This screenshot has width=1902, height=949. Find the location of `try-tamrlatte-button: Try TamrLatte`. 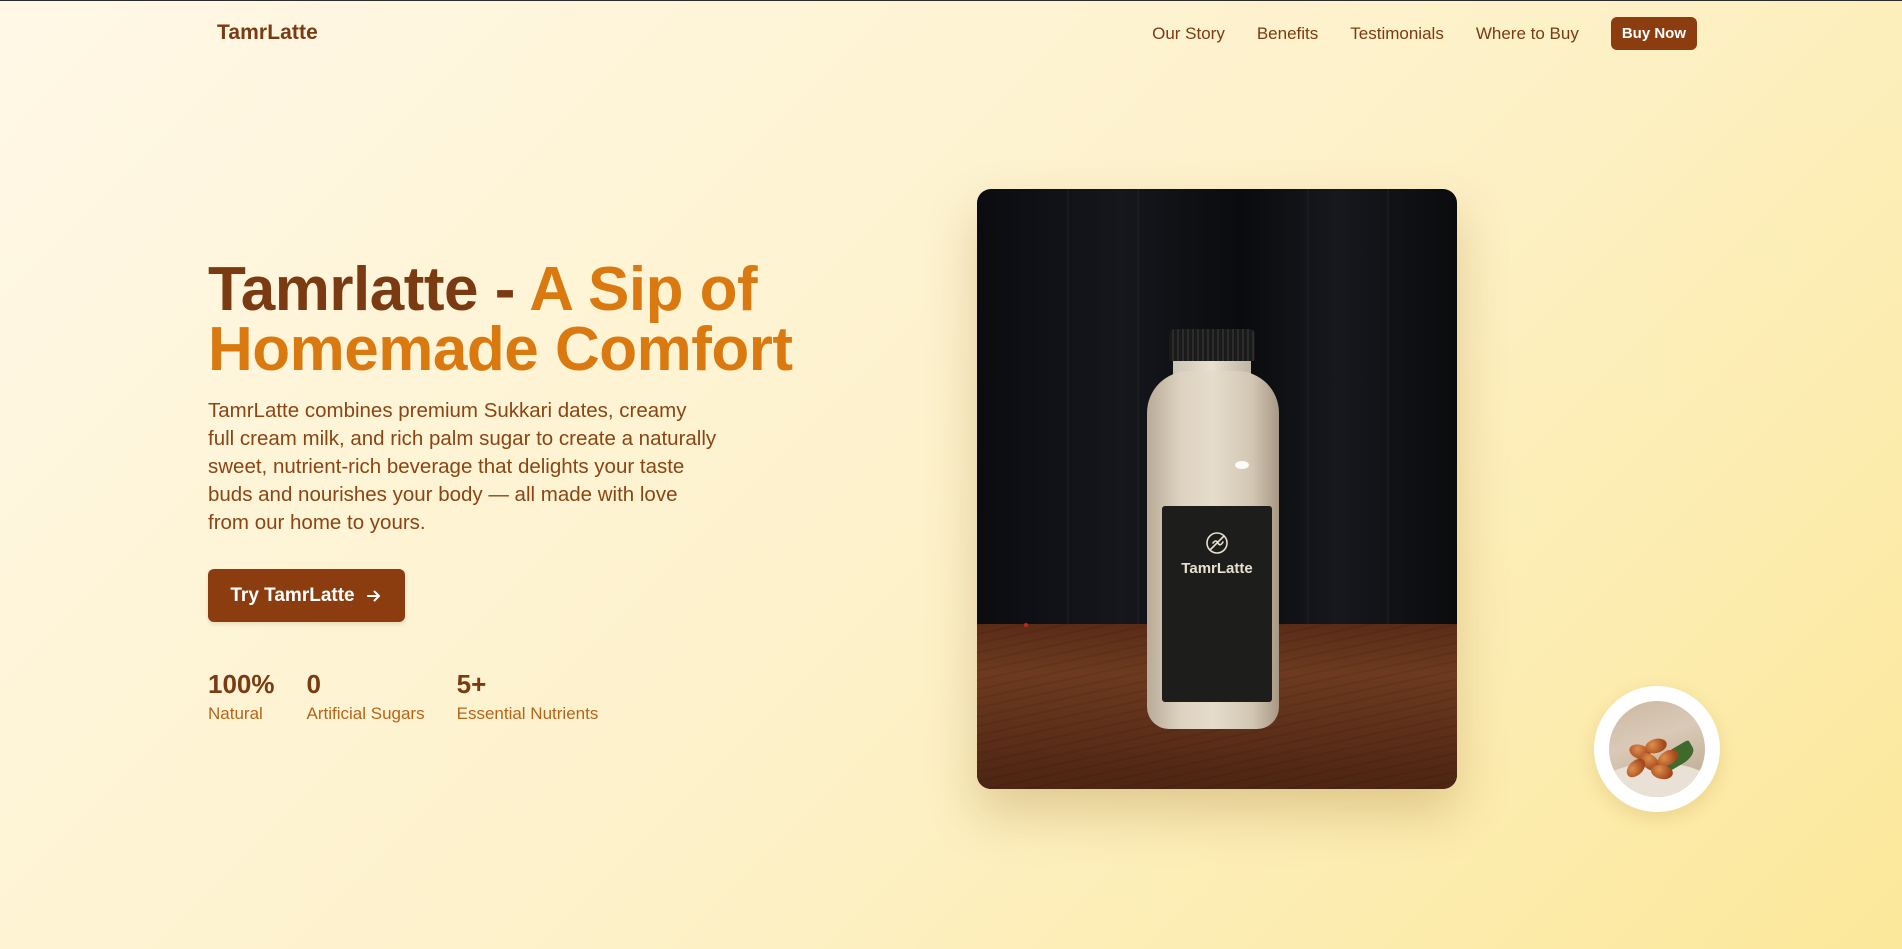

try-tamrlatte-button: Try TamrLatte is located at coordinates (306, 595).